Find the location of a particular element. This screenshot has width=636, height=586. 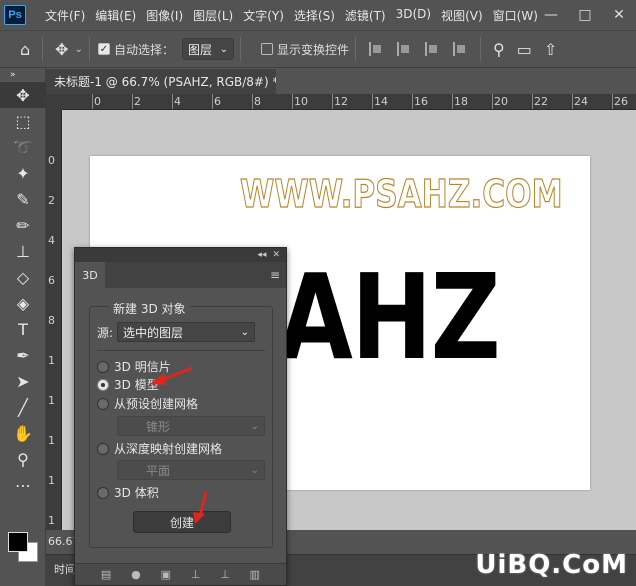

filter-scene-icon: ▤ is located at coordinates (106, 574).